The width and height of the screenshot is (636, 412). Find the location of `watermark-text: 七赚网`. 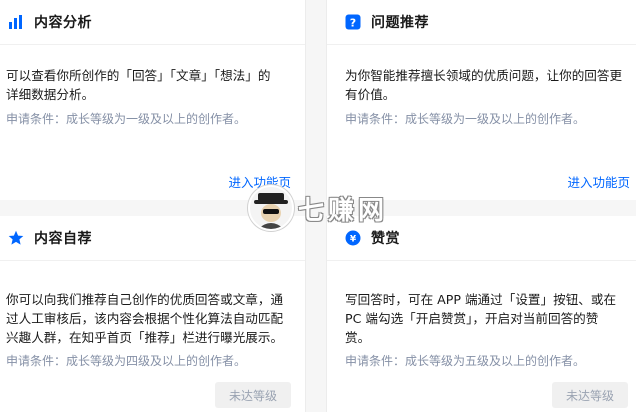

watermark-text: 七赚网 is located at coordinates (343, 210).